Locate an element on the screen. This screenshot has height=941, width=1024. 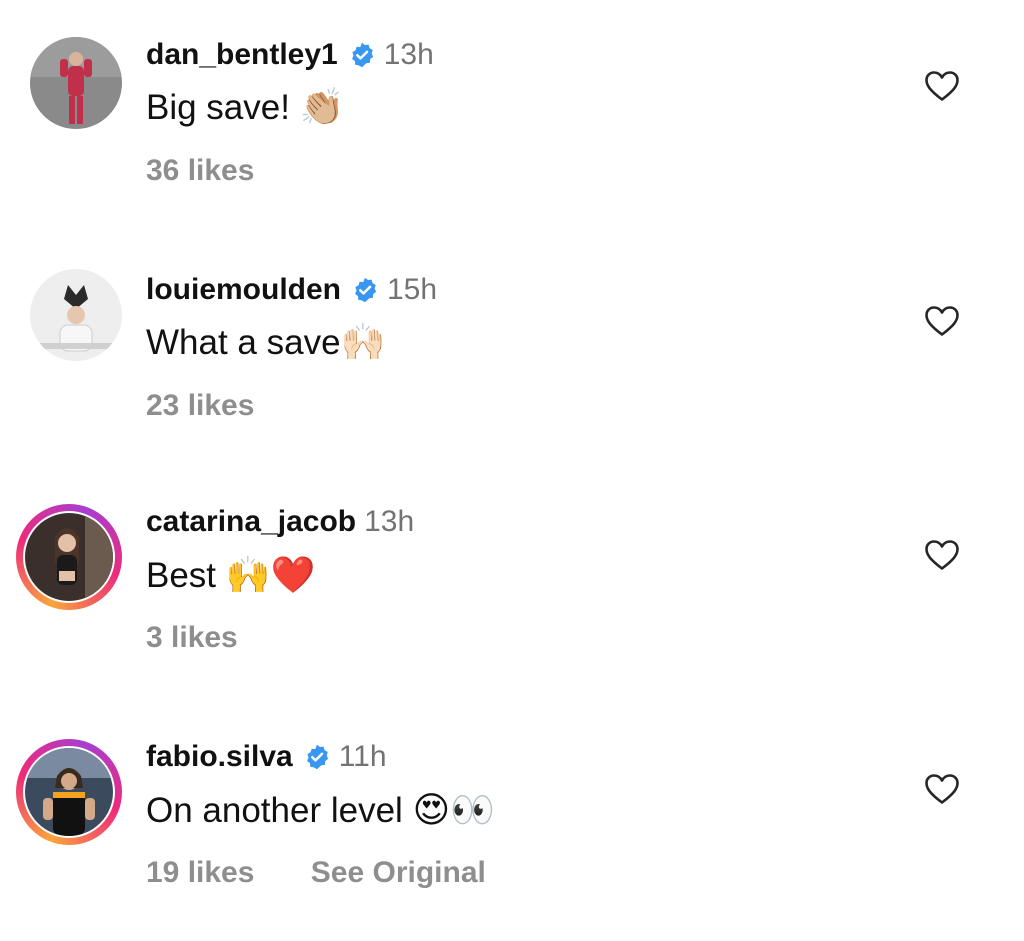
comment-header: dan_bentley1 13h is located at coordinates (290, 55).